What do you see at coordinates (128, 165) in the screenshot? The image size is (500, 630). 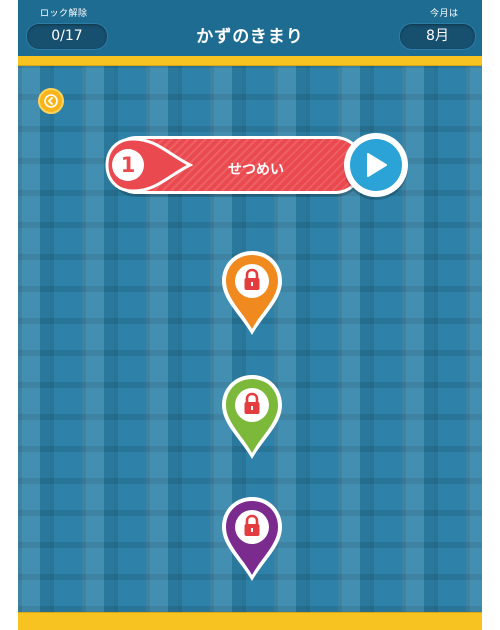 I see `level-number: 1` at bounding box center [128, 165].